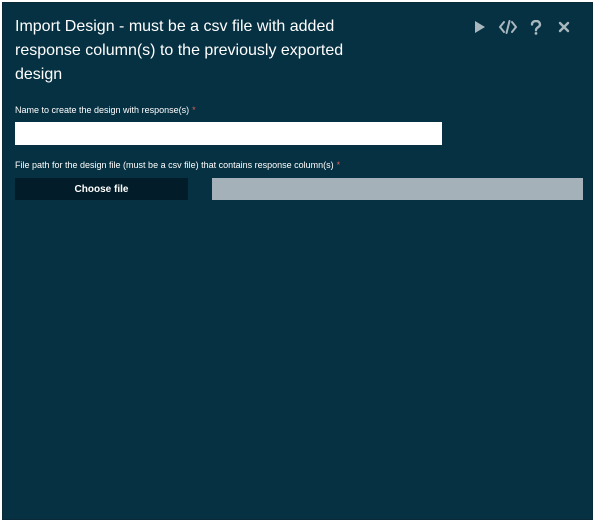 The image size is (596, 523). I want to click on play-icon, so click(480, 27).